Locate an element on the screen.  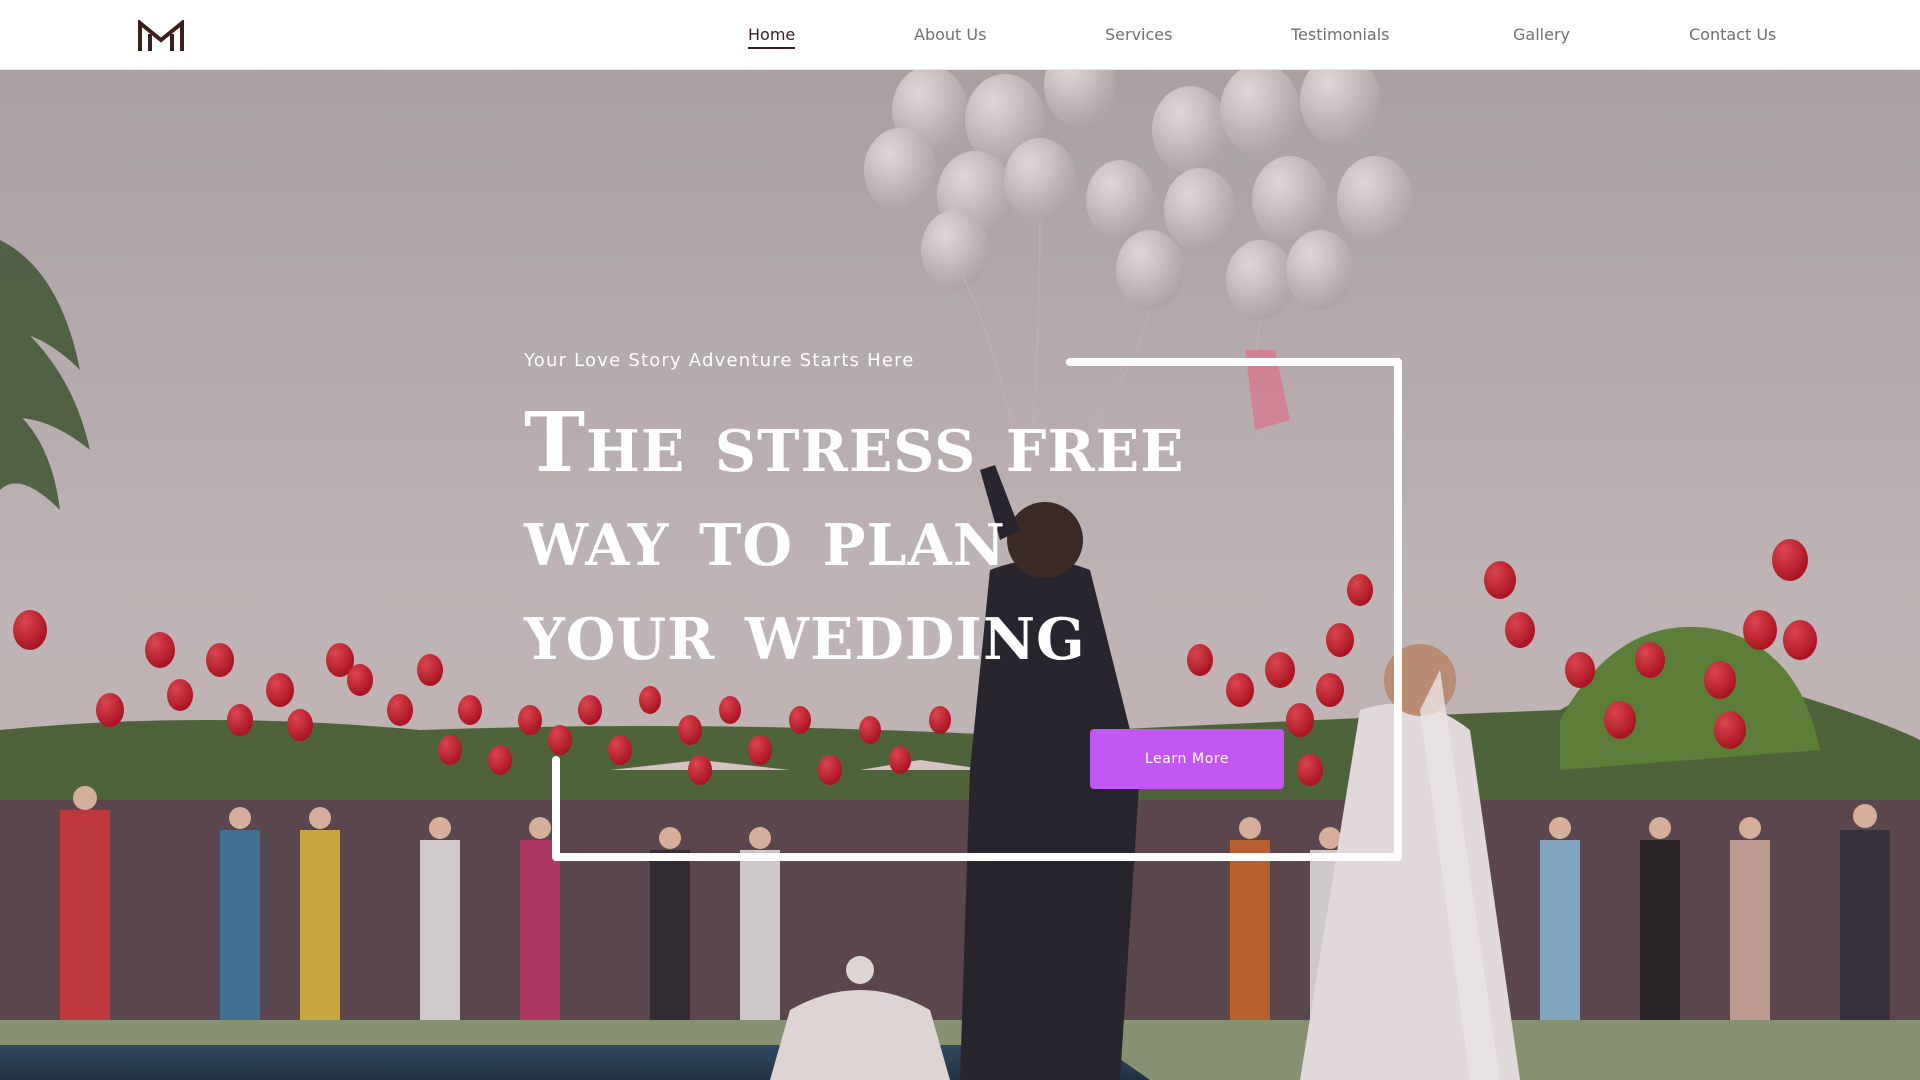
headline-line-1: The stress free is located at coordinates (854, 443).